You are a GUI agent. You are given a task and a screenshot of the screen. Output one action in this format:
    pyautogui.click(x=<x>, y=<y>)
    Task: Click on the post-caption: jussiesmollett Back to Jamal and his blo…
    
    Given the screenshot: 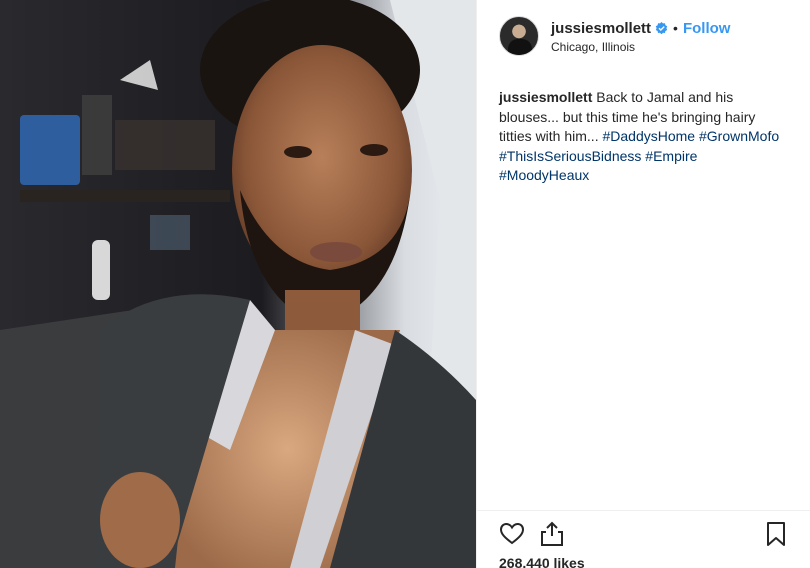 What is the action you would take?
    pyautogui.click(x=644, y=137)
    